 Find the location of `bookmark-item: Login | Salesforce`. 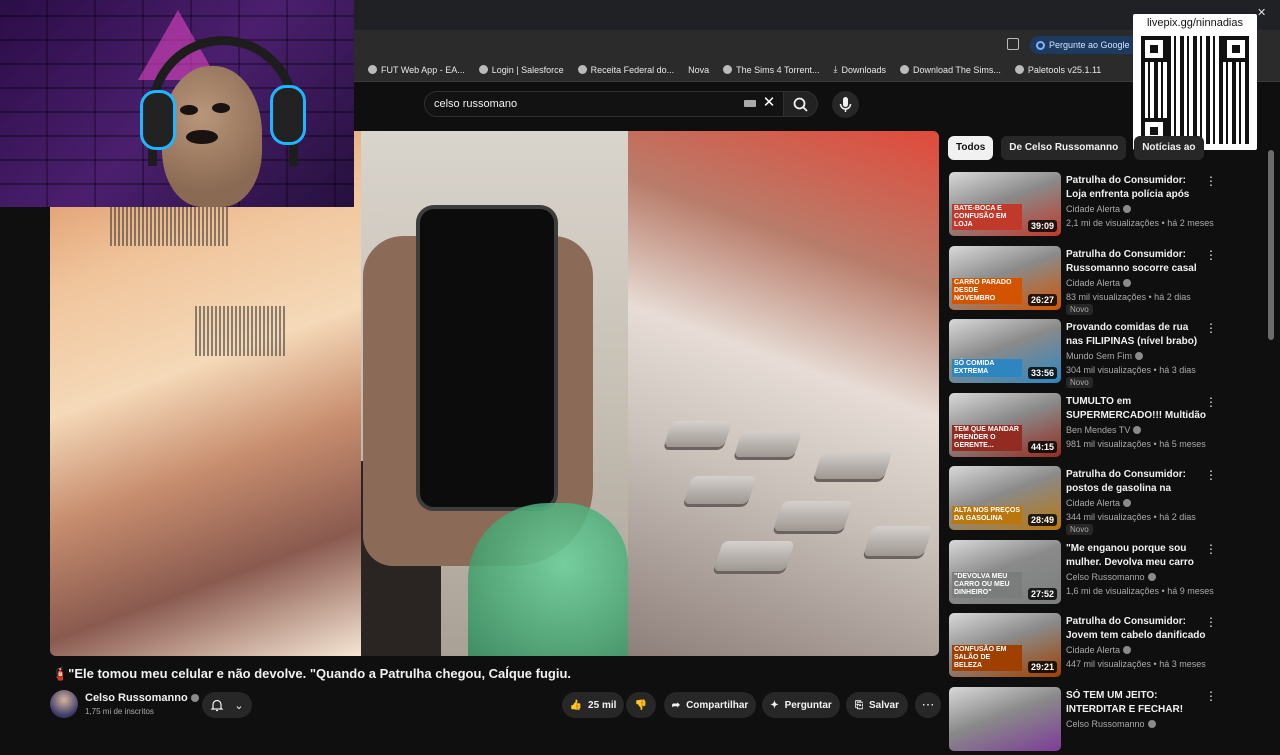

bookmark-item: Login | Salesforce is located at coordinates (521, 70).